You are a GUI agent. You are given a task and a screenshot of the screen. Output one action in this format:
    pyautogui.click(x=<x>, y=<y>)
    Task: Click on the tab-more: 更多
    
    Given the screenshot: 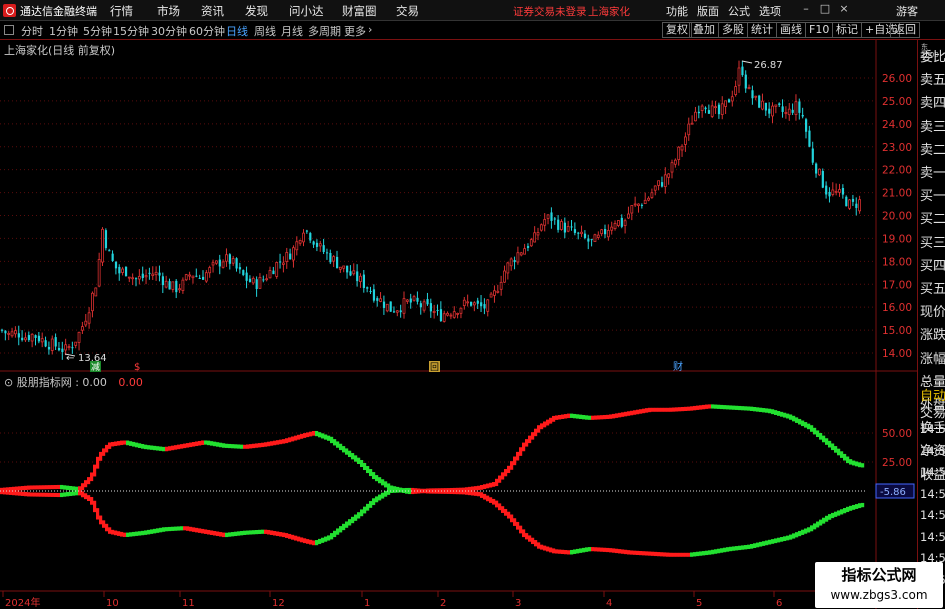 What is the action you would take?
    pyautogui.click(x=355, y=31)
    